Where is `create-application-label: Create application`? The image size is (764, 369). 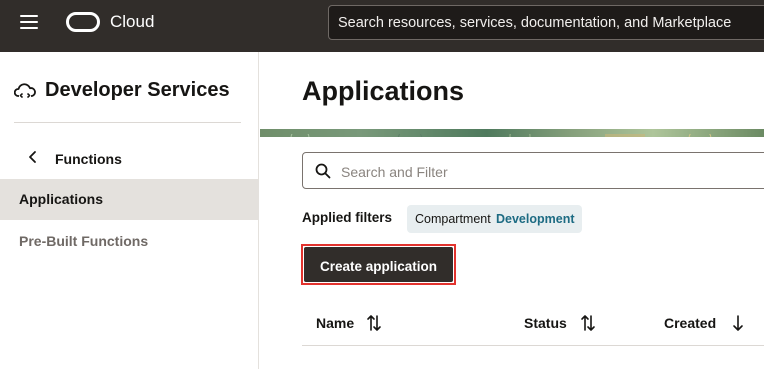
create-application-label: Create application is located at coordinates (378, 266).